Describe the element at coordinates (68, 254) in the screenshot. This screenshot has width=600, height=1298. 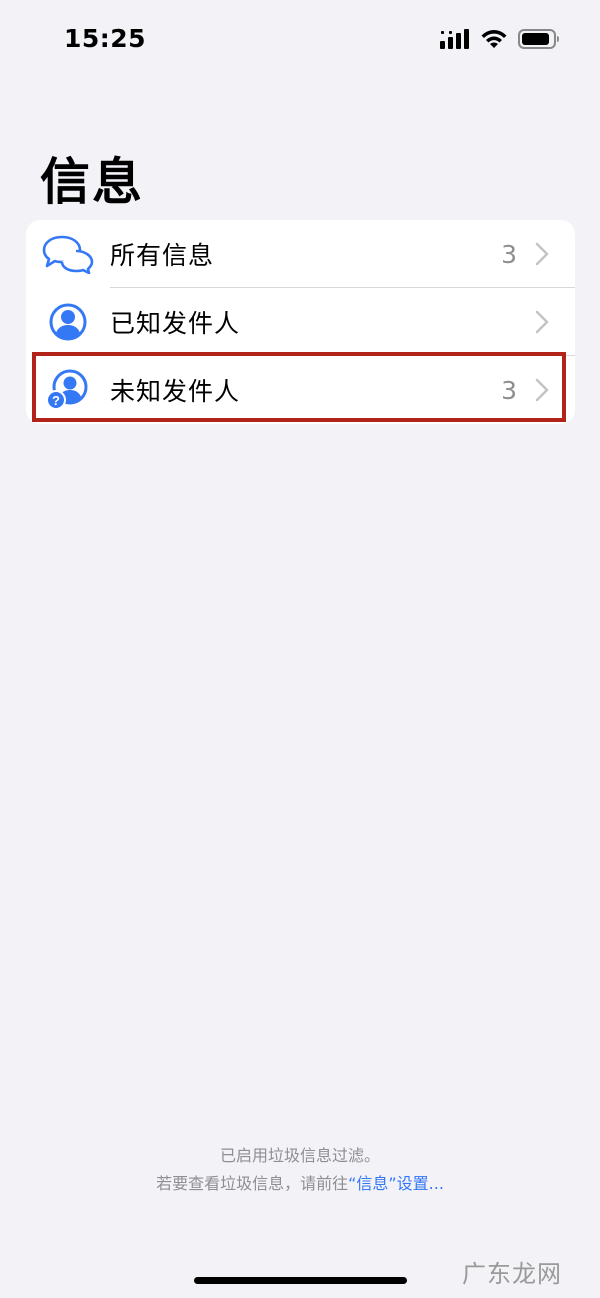
I see `chat-bubbles-icon` at that location.